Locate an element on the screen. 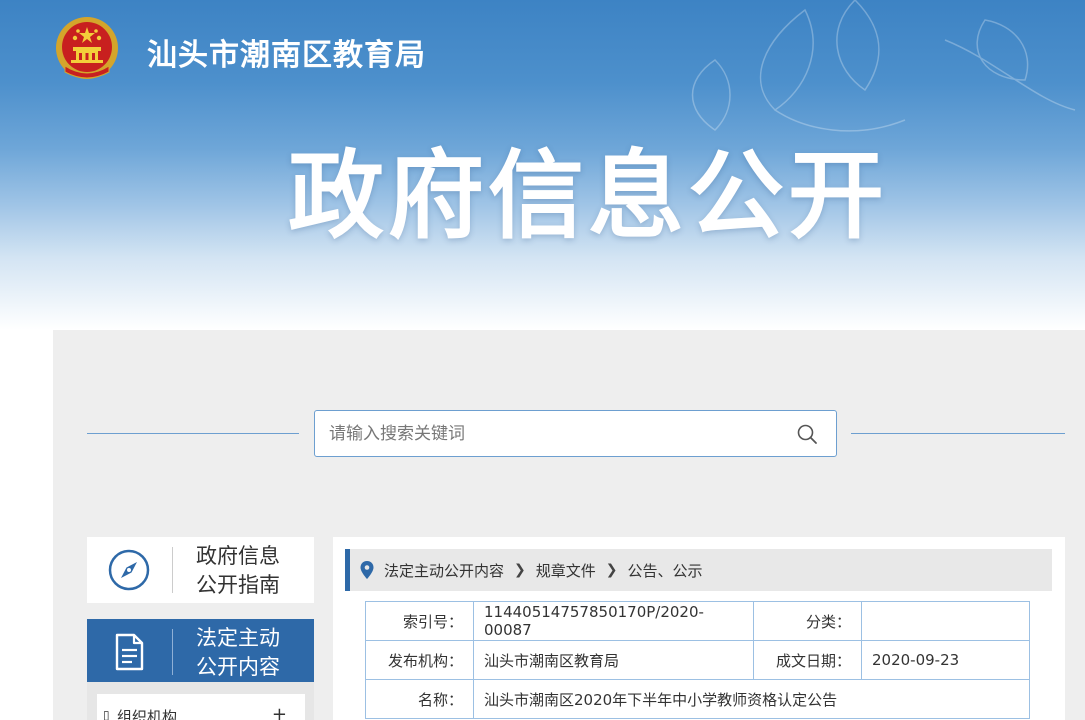  compass-icon is located at coordinates (129, 570).